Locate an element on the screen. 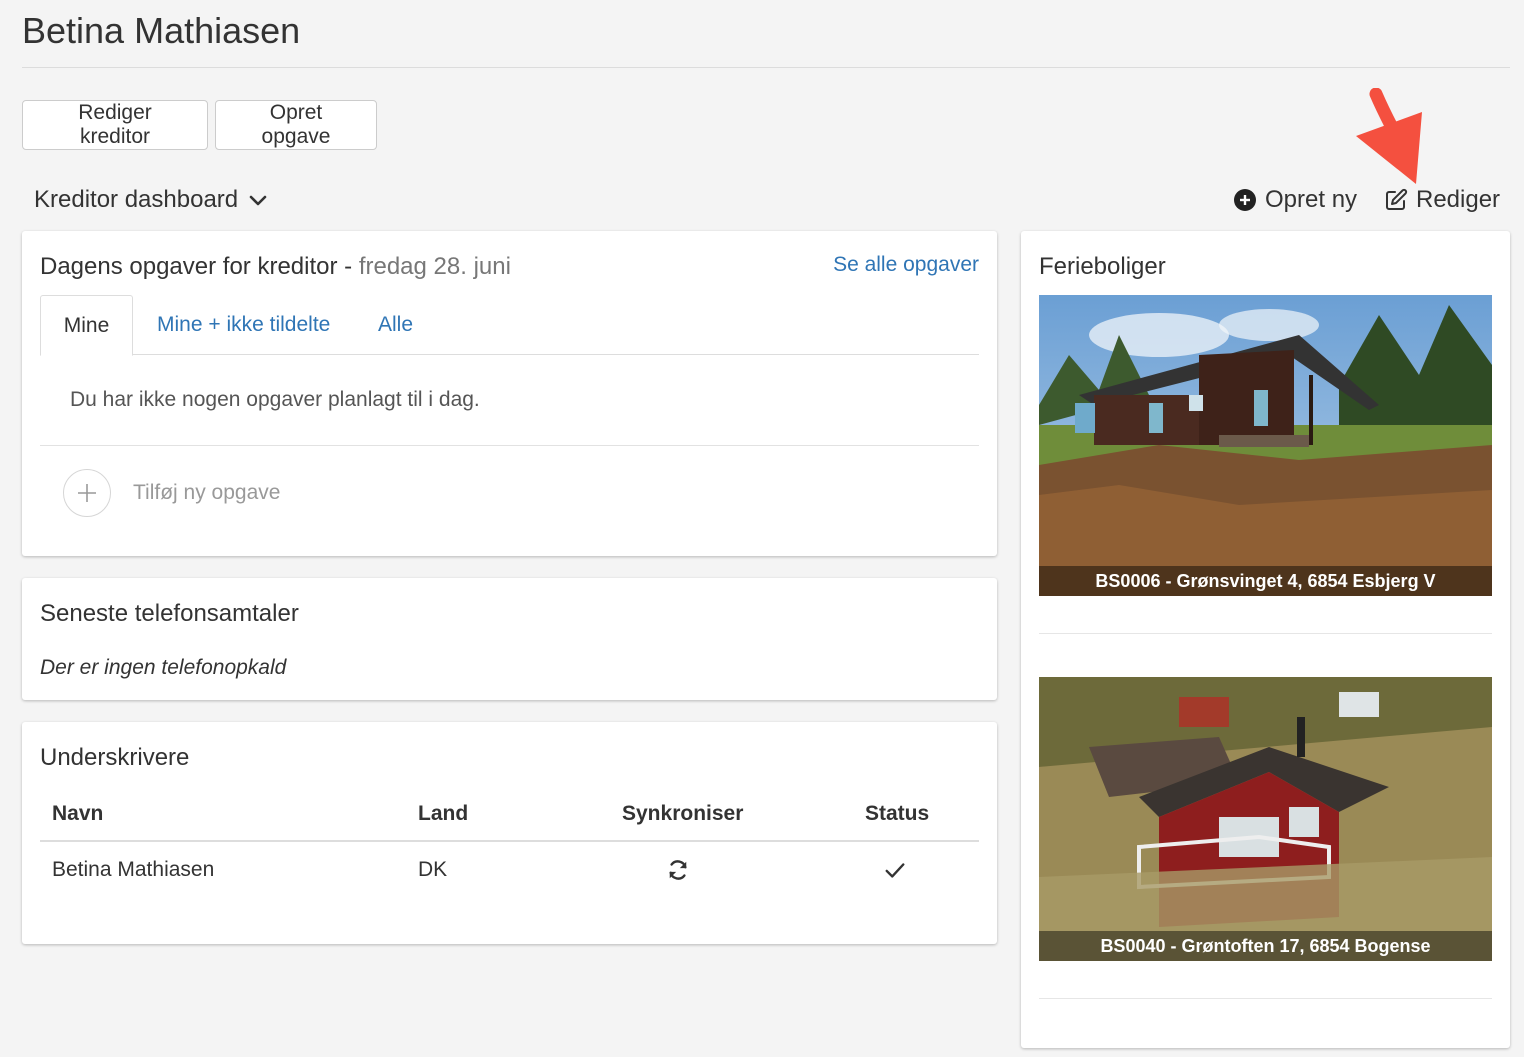  plus-icon is located at coordinates (87, 493).